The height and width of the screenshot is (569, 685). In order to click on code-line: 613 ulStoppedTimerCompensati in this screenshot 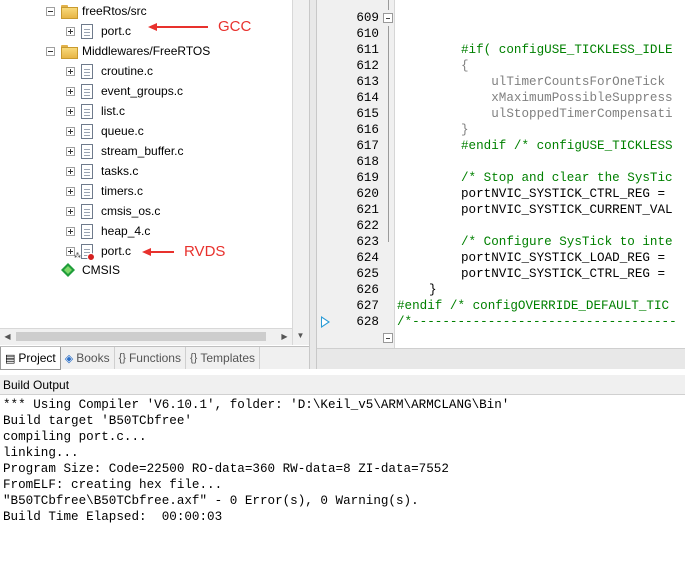, I will do `click(501, 89)`.